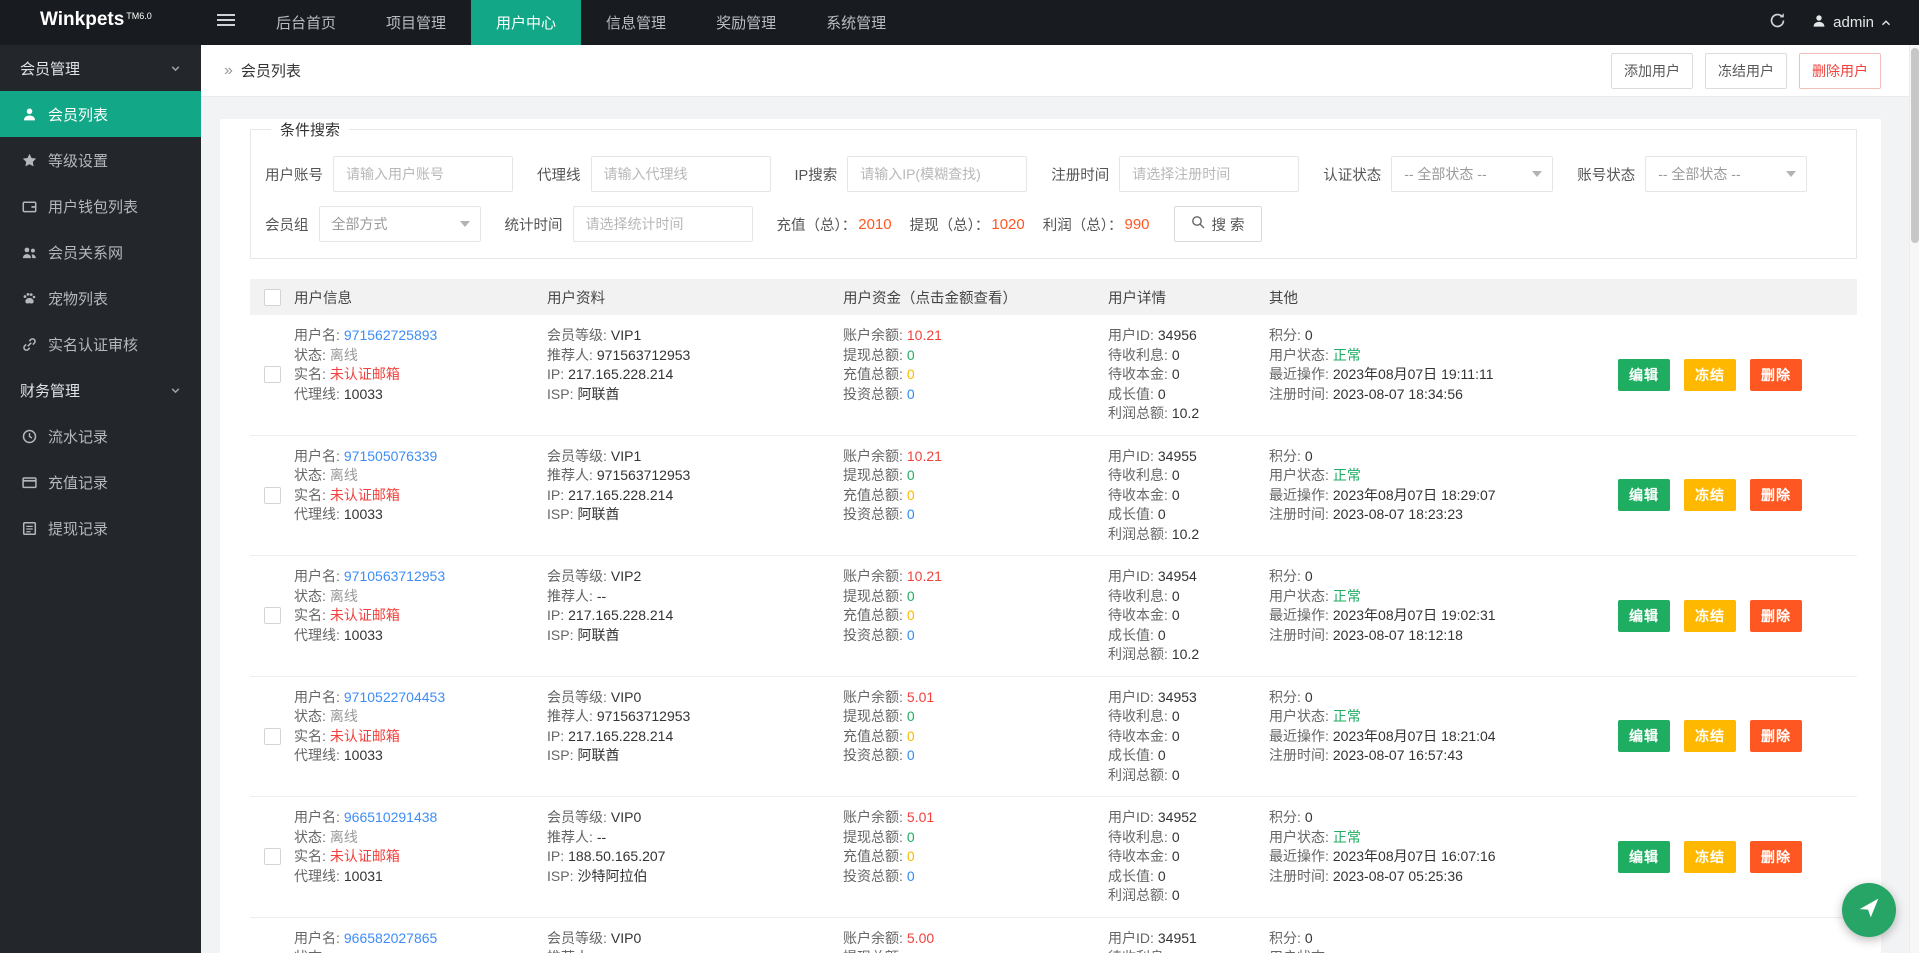 This screenshot has width=1919, height=953. Describe the element at coordinates (937, 174) in the screenshot. I see `ip-search-input` at that location.